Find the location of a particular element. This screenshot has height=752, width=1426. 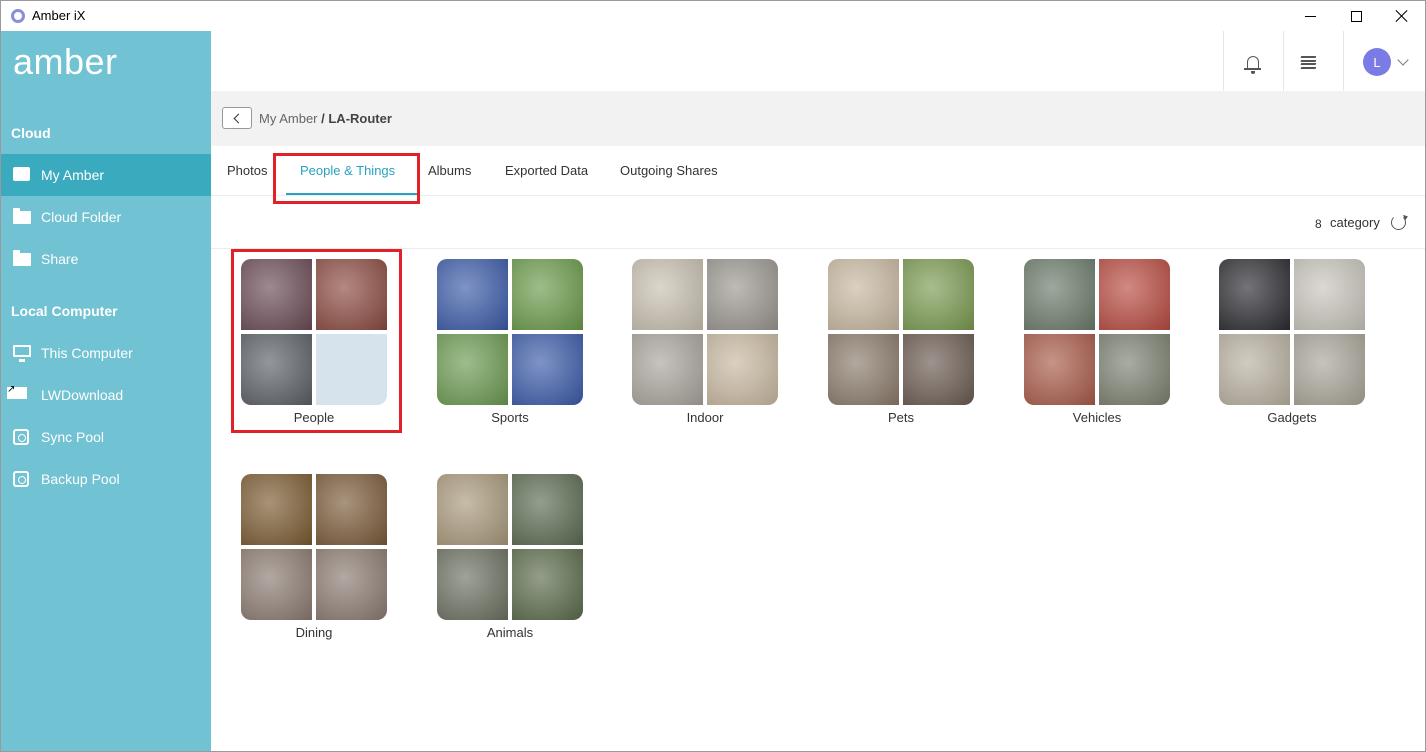

sidebar-item-cloud-folder: Cloud Folder is located at coordinates (106, 217).